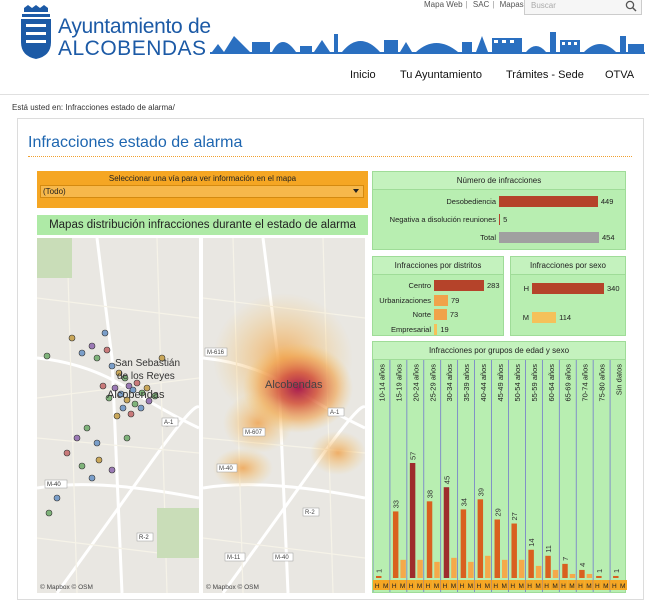  What do you see at coordinates (525, 317) in the screenshot?
I see `bar-label: M` at bounding box center [525, 317].